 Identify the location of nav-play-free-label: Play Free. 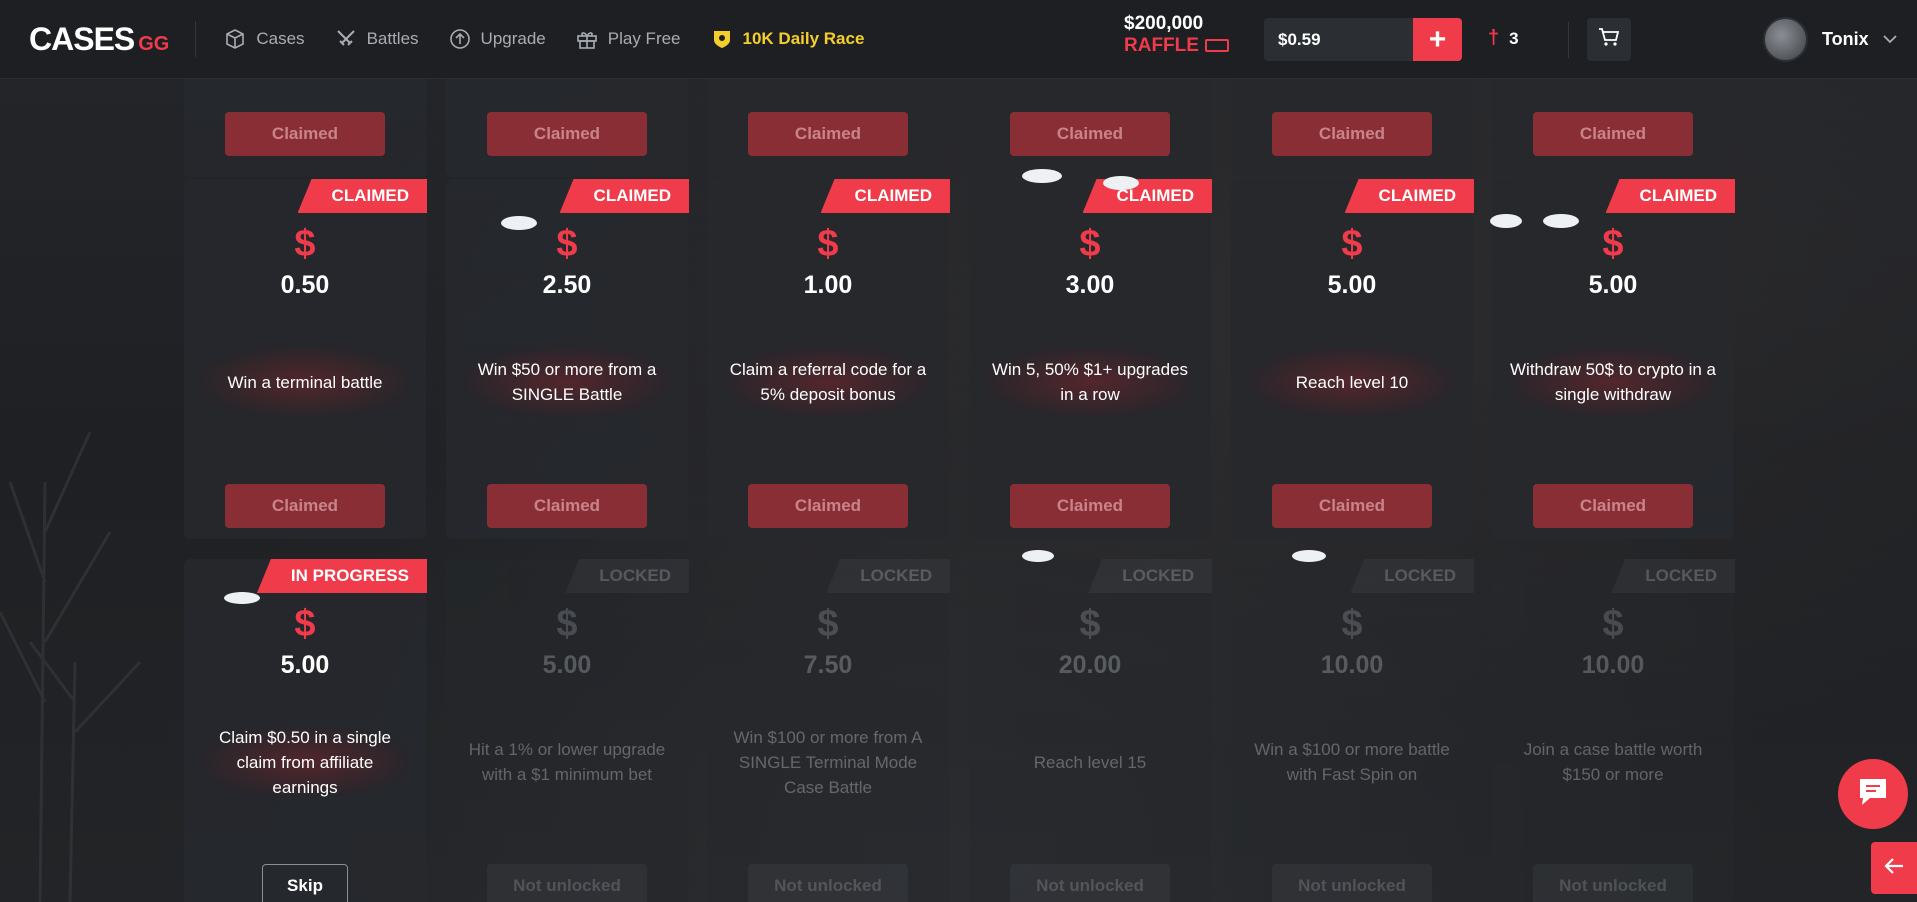
(644, 38).